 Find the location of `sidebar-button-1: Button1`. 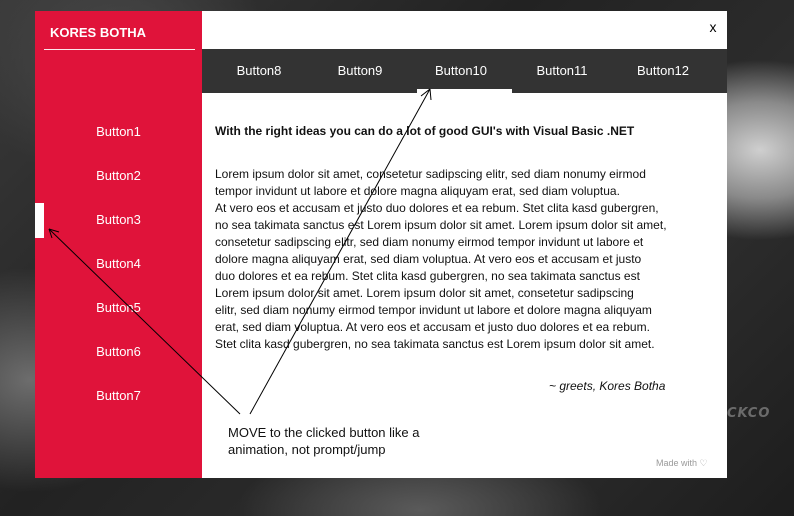

sidebar-button-1: Button1 is located at coordinates (118, 132).